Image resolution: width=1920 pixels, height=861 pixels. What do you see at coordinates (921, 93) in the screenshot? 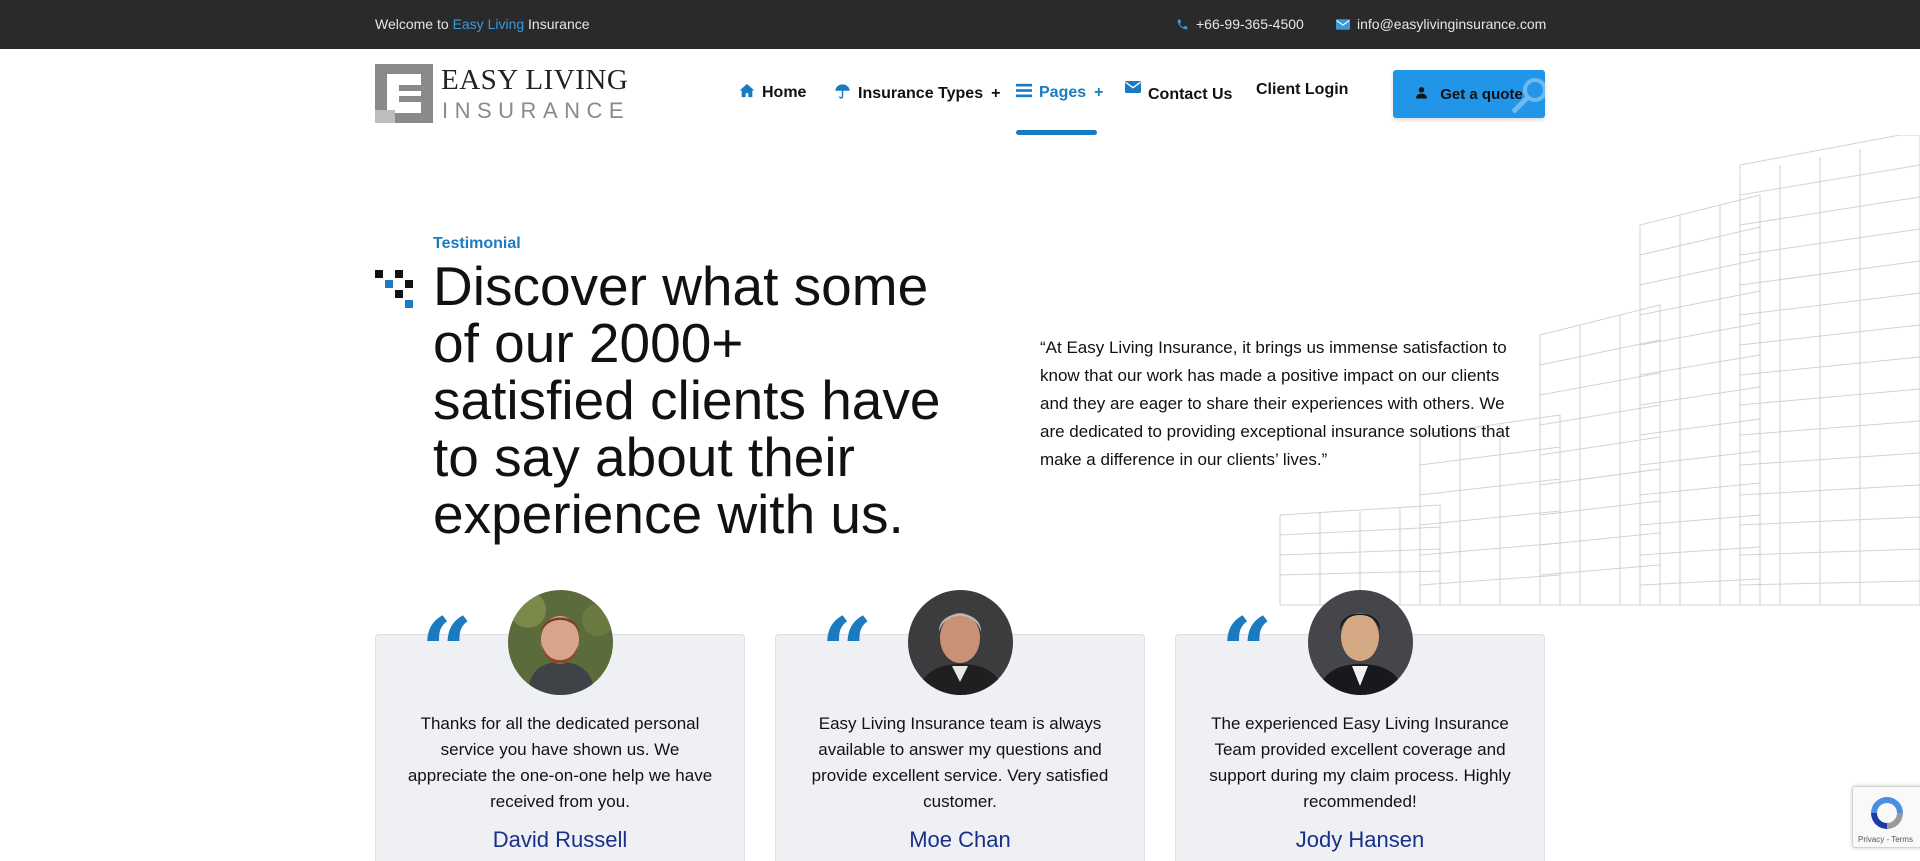
I see `nav-insurance-types-label: Insurance Types` at bounding box center [921, 93].